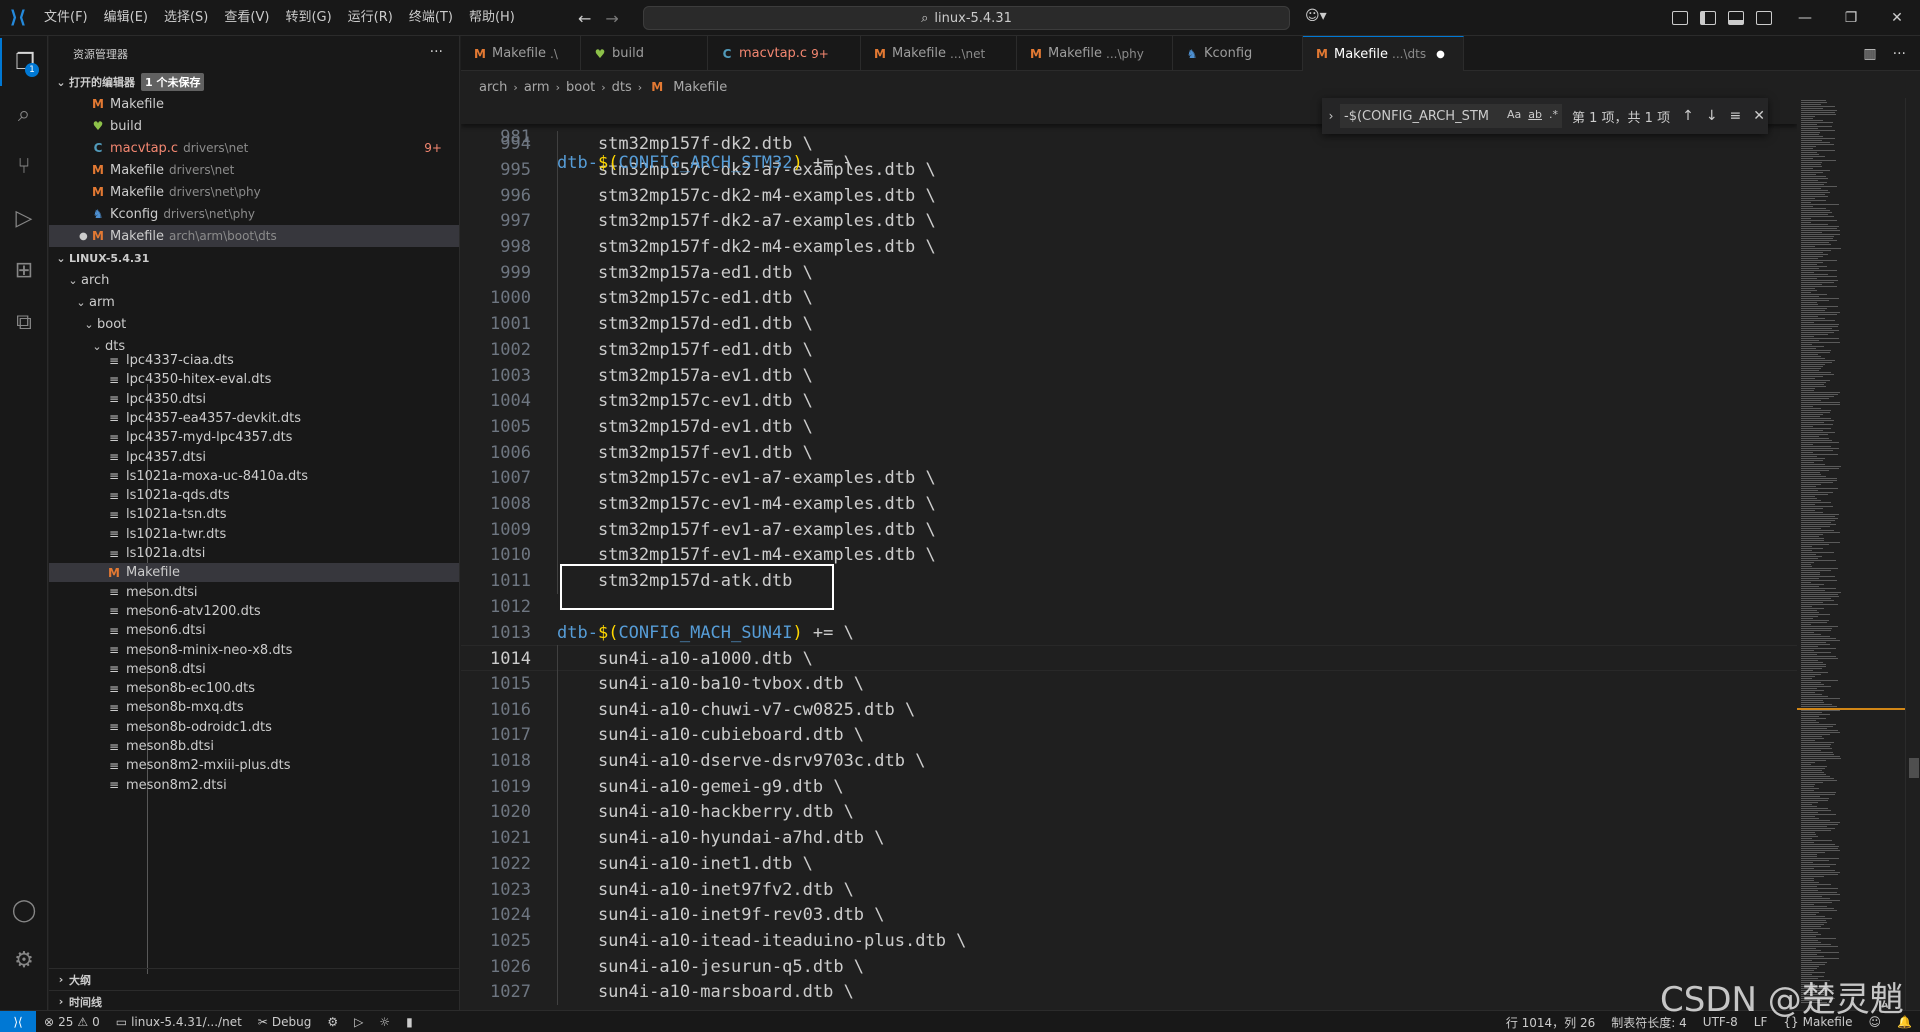 Image resolution: width=1920 pixels, height=1032 pixels. I want to click on accounts-icon: ◯, so click(24, 910).